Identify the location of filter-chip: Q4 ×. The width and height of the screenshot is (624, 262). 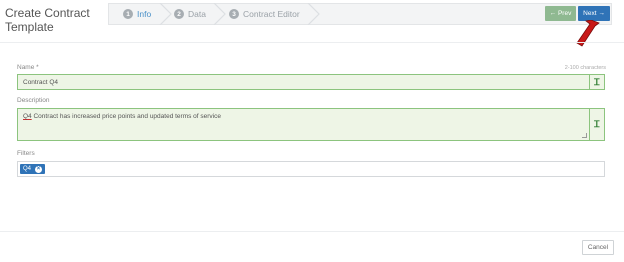
(33, 169).